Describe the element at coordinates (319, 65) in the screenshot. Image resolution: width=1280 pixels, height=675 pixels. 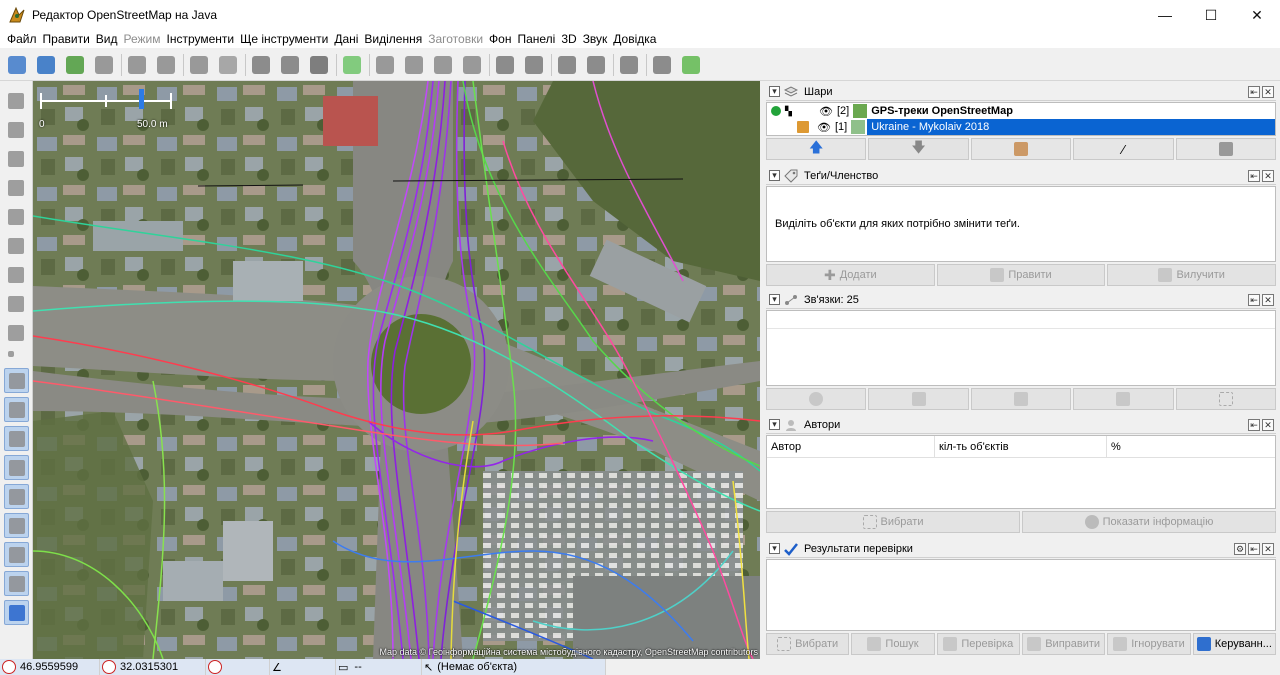
I see `refresh-button` at that location.